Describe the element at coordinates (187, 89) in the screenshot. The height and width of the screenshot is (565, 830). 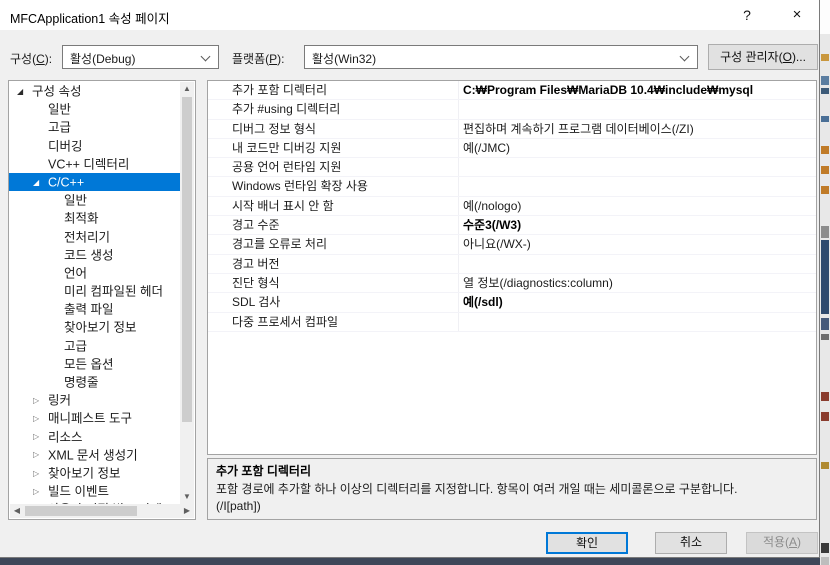
I see `scroll-up-icon: ▲` at that location.